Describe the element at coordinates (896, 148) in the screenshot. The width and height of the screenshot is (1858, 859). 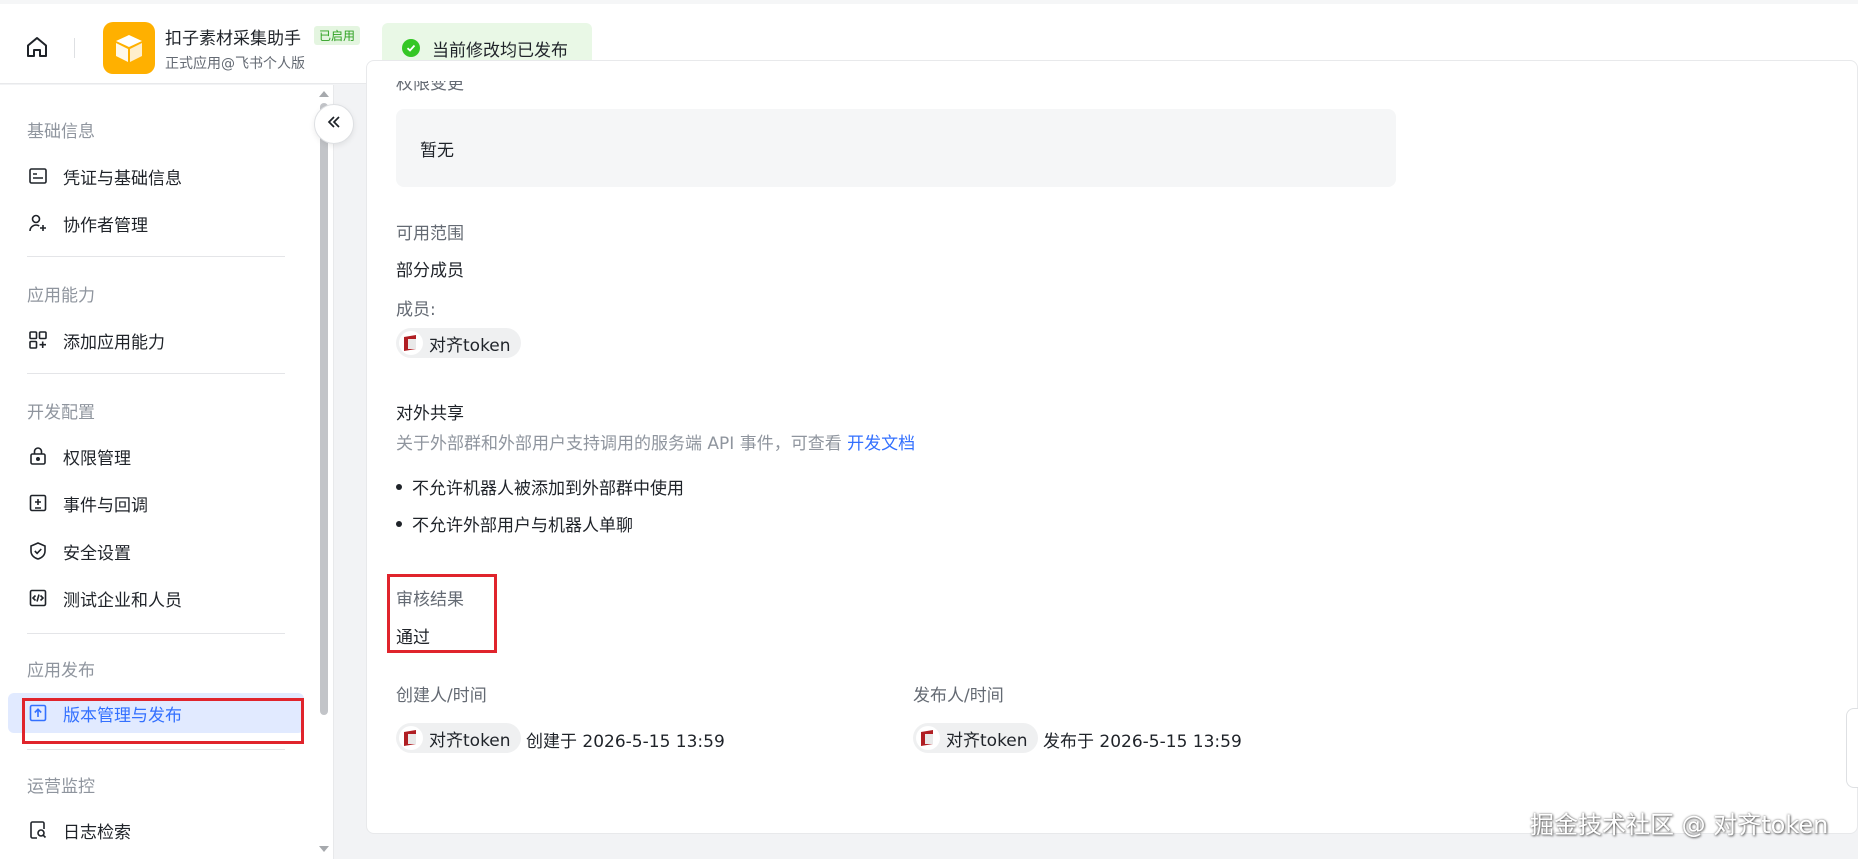
I see `permission-change-box: 暂无` at that location.